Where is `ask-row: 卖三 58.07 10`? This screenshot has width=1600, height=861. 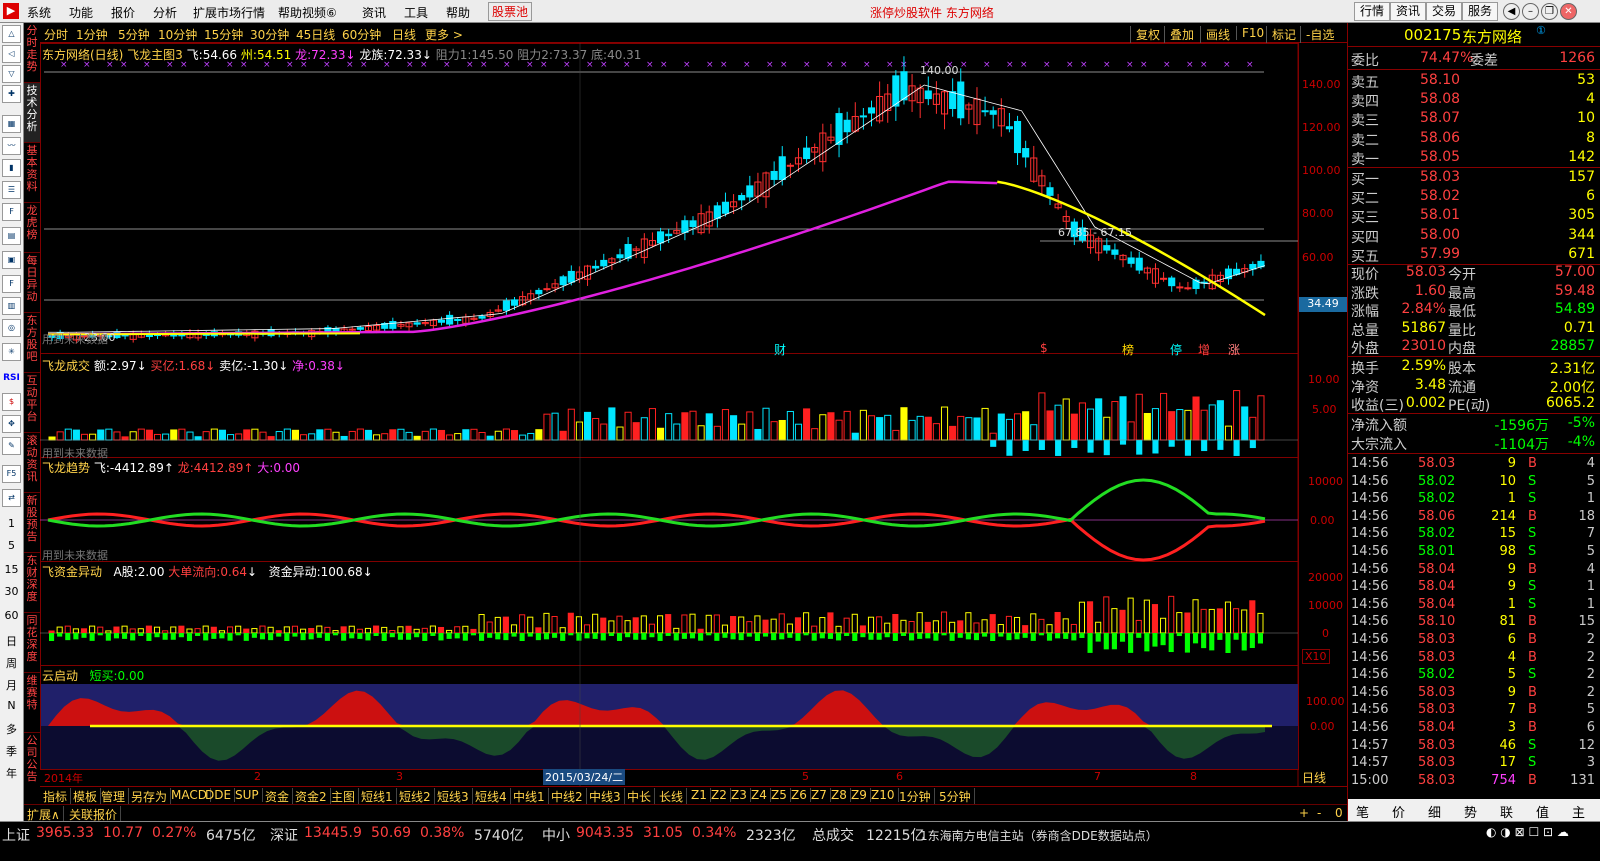
ask-row: 卖三 58.07 10 is located at coordinates (1474, 119).